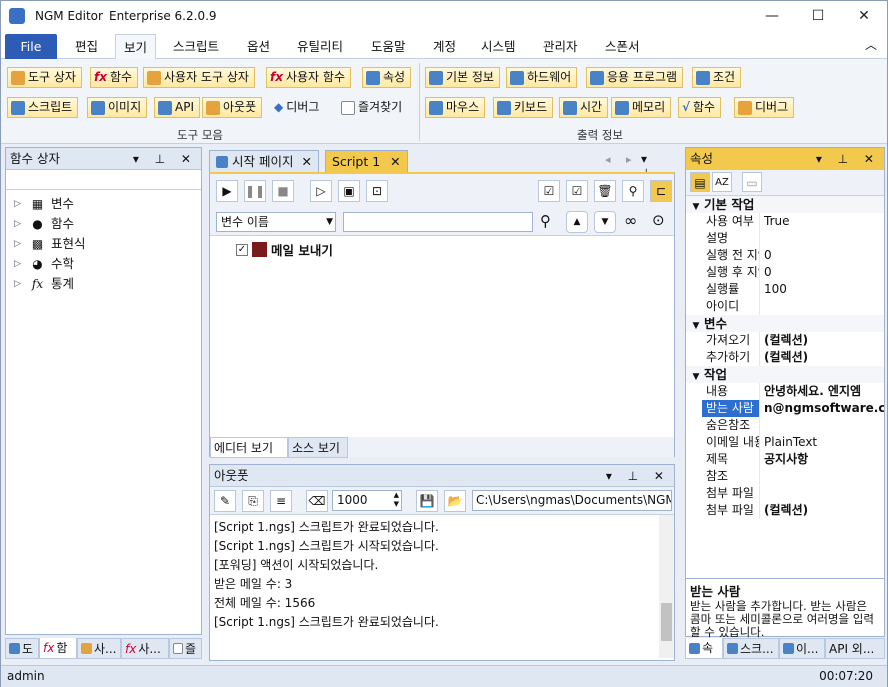  What do you see at coordinates (622, 46) in the screenshot?
I see `tab-sponsor: 스폰서` at bounding box center [622, 46].